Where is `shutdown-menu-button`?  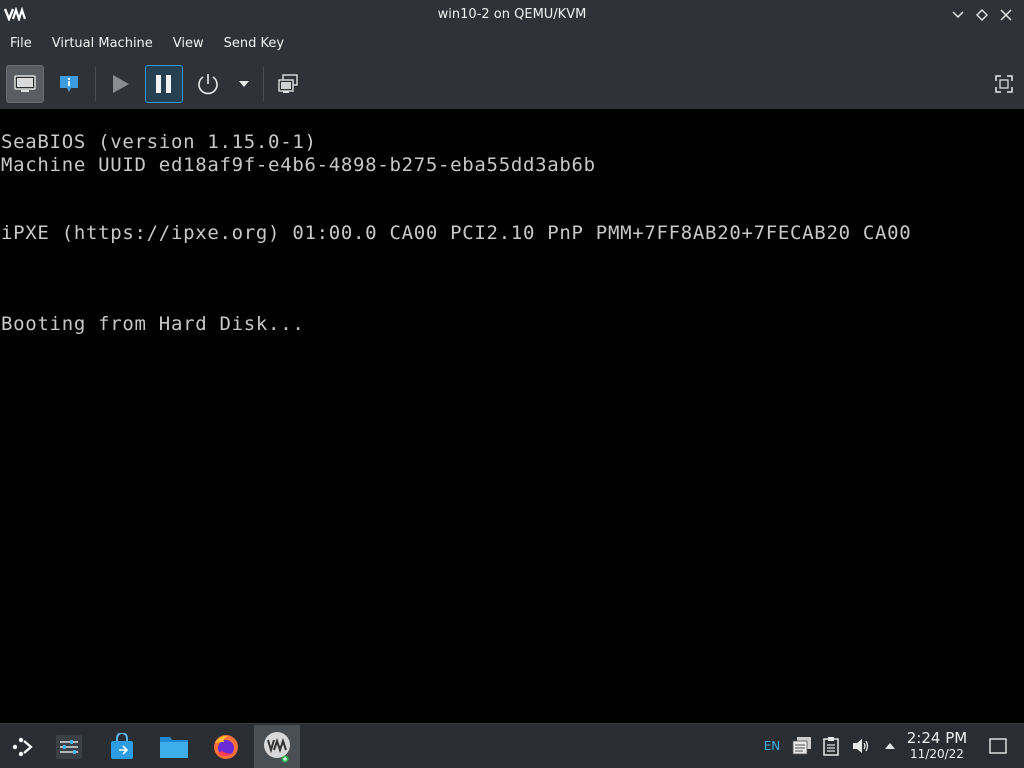 shutdown-menu-button is located at coordinates (244, 84).